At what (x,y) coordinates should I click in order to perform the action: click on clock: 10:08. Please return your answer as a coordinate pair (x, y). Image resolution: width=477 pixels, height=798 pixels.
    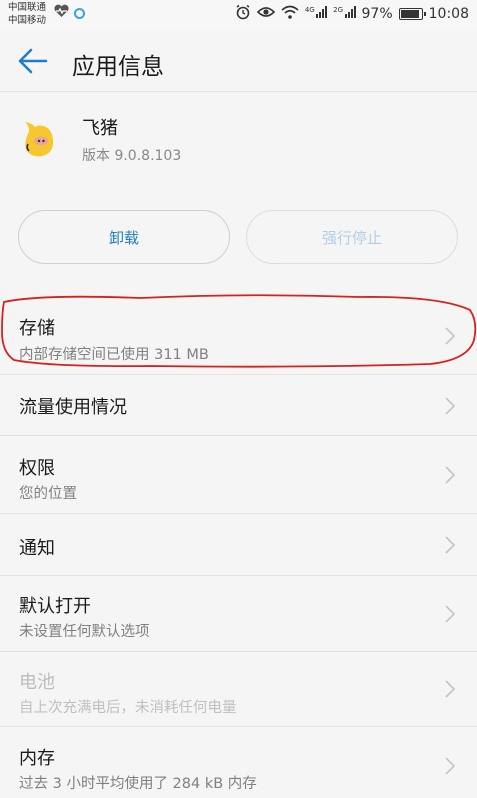
    Looking at the image, I should click on (448, 14).